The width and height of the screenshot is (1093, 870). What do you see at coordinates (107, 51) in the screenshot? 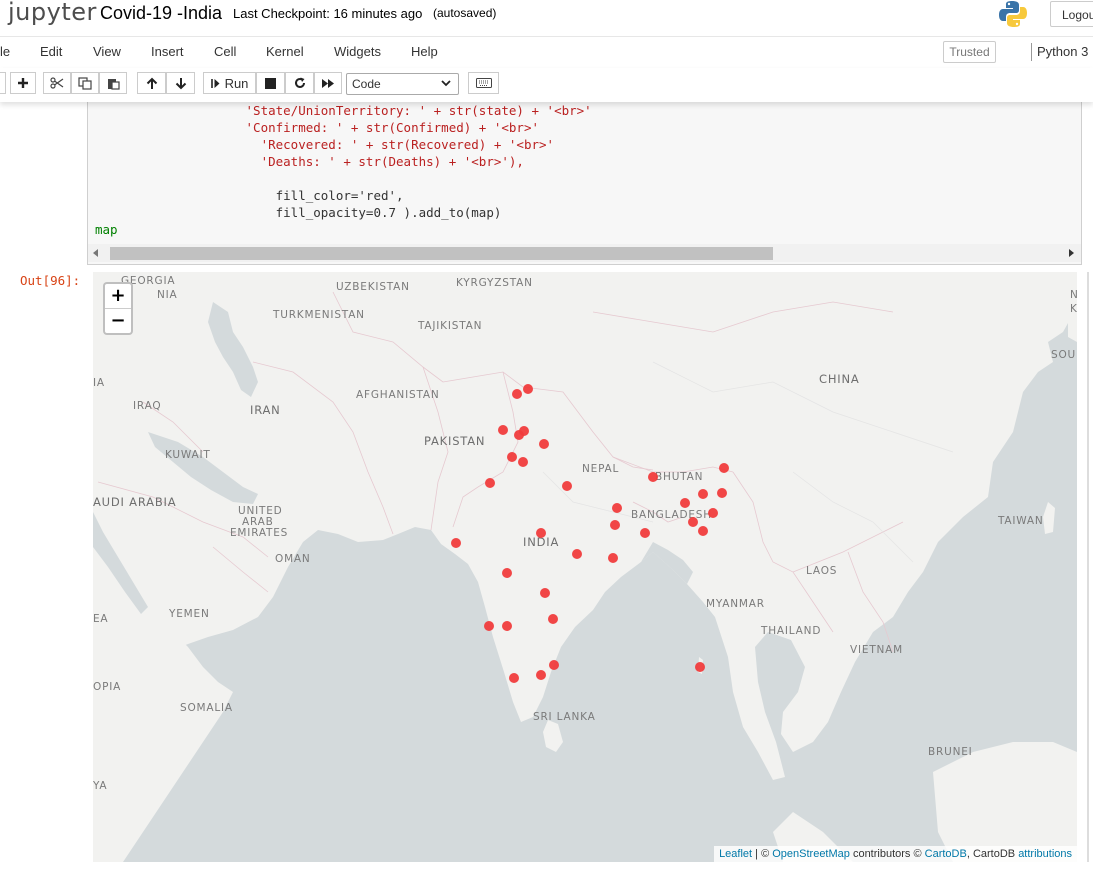
I see `menu-view: View` at bounding box center [107, 51].